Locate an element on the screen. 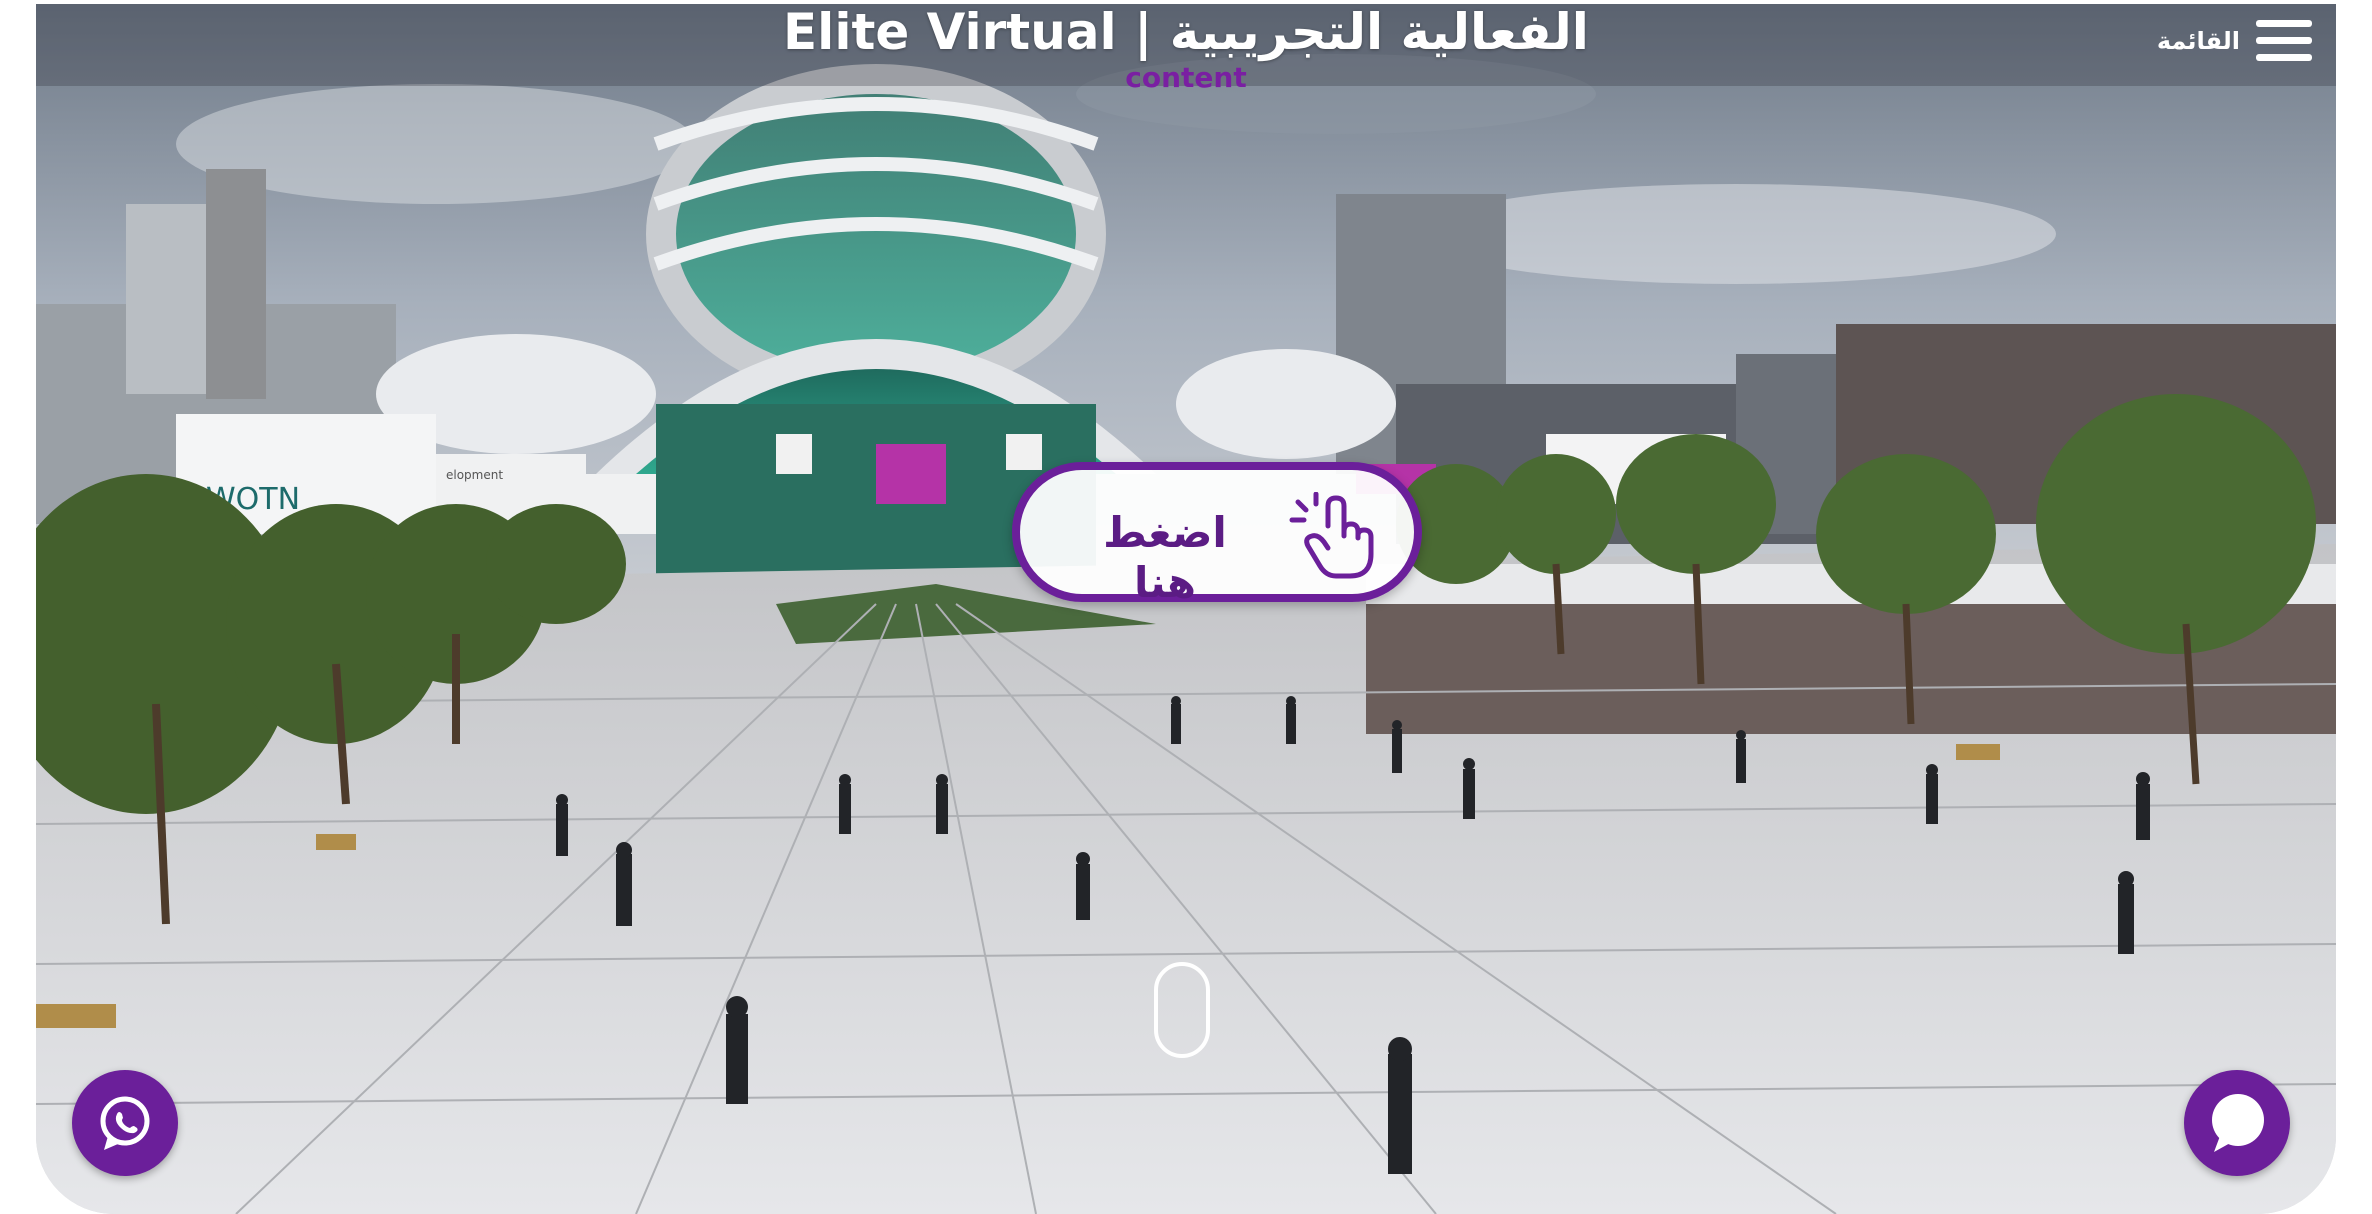 The width and height of the screenshot is (2372, 1214). chat-button is located at coordinates (2237, 1123).